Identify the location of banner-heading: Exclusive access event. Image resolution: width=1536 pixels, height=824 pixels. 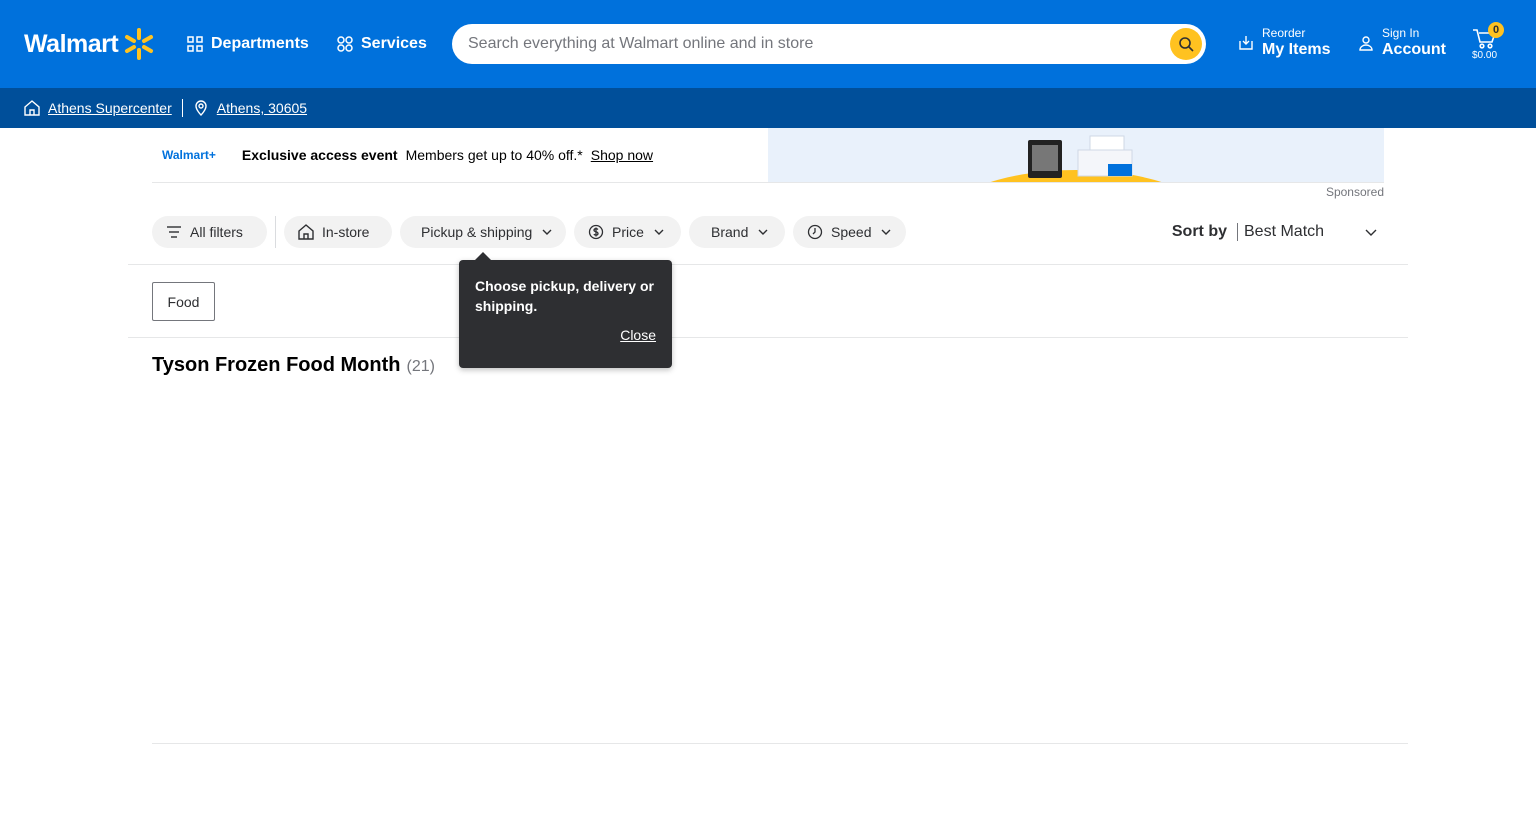
(319, 155).